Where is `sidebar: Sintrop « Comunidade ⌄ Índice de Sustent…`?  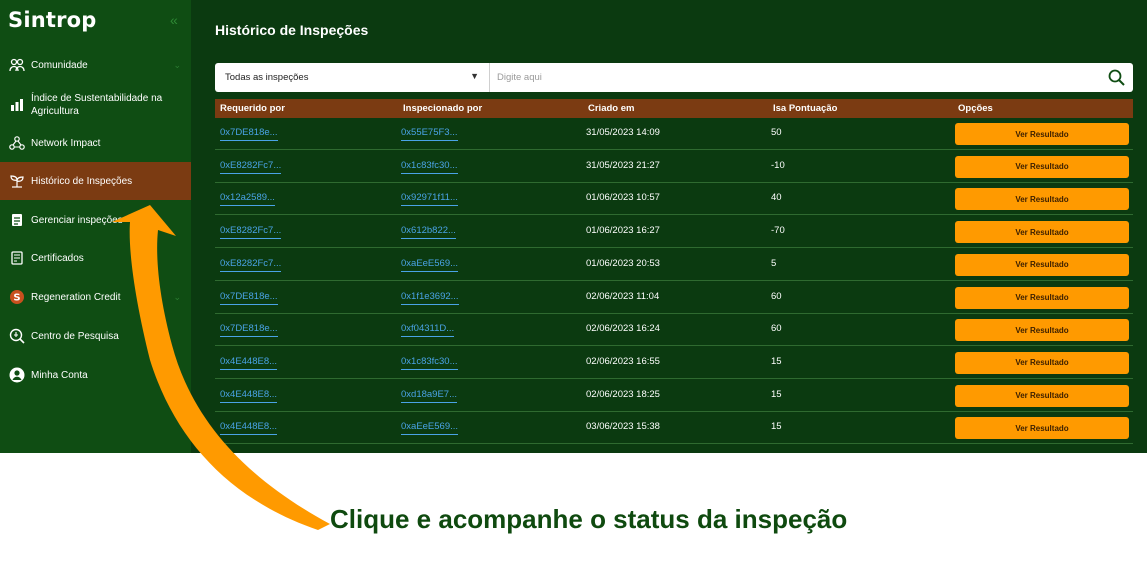 sidebar: Sintrop « Comunidade ⌄ Índice de Sustent… is located at coordinates (95, 226).